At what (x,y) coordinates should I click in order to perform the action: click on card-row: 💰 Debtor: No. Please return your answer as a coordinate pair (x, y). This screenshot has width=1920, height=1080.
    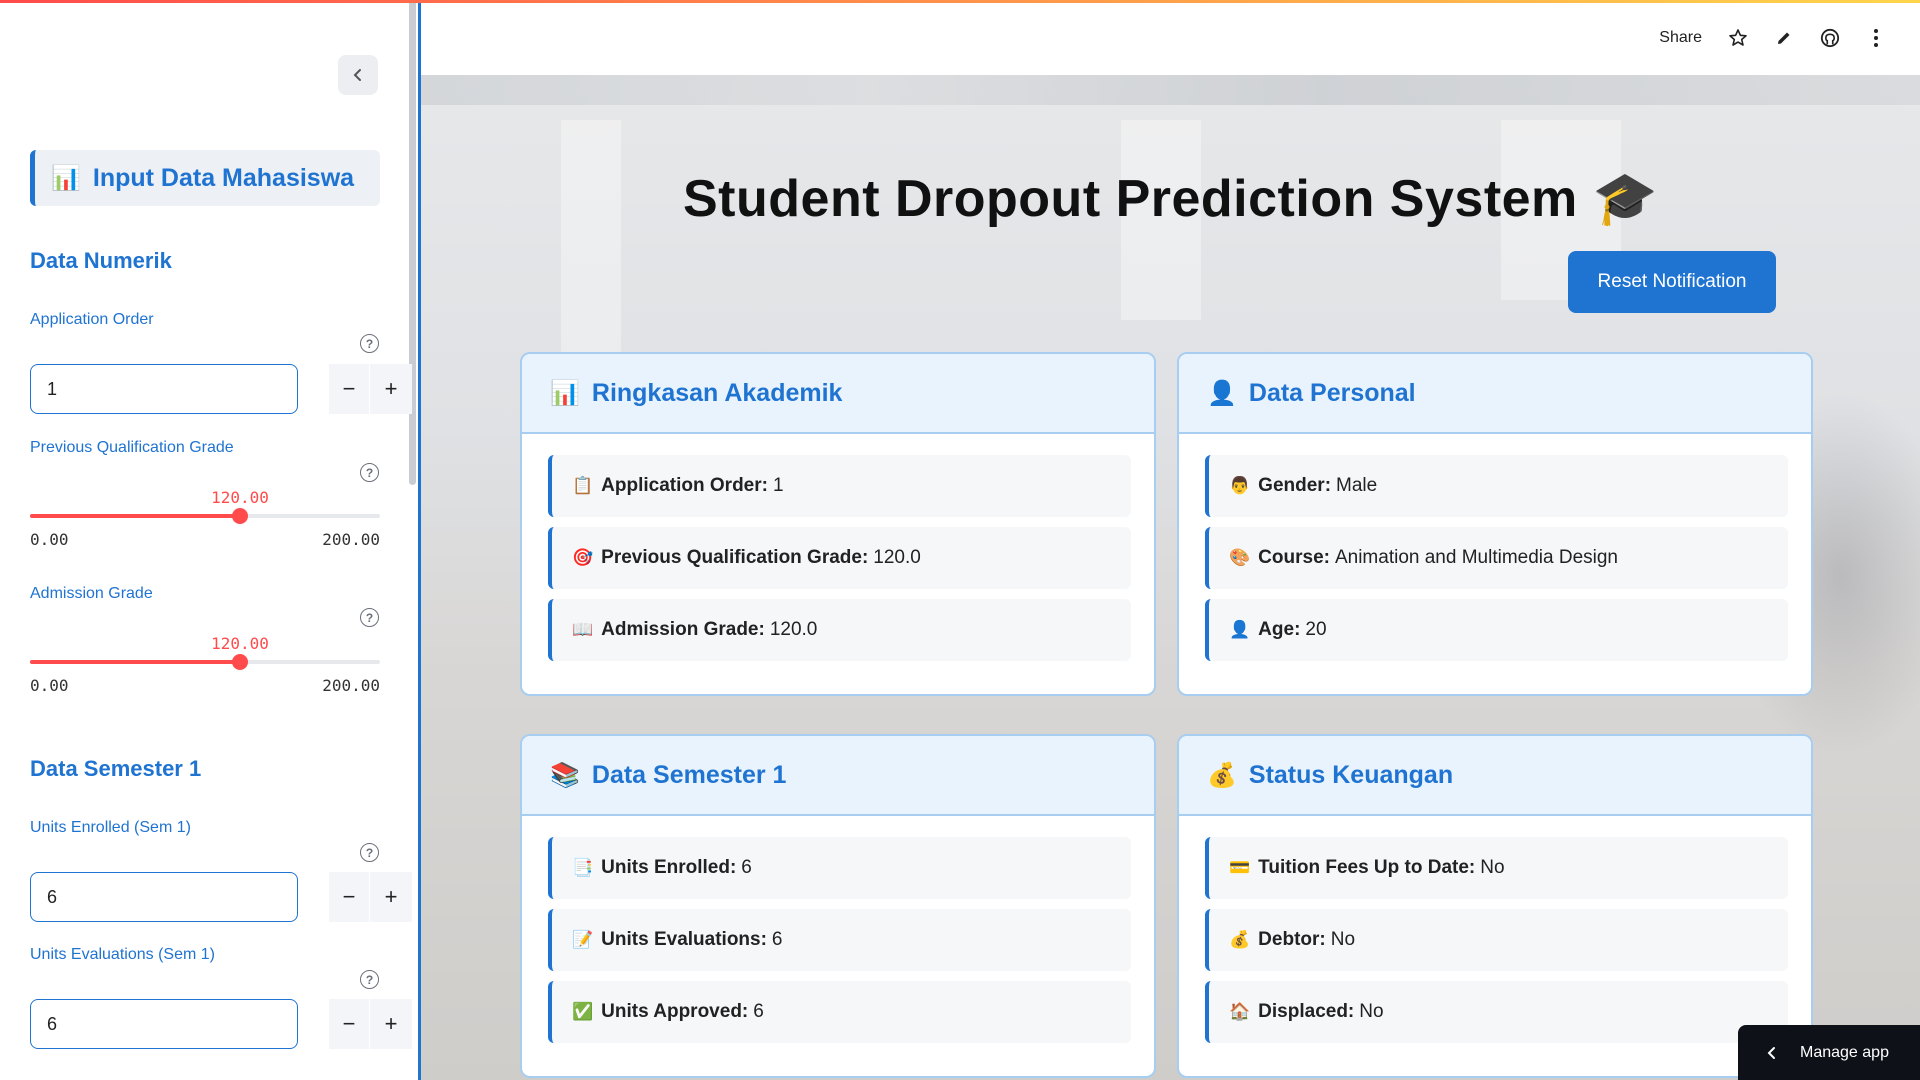
    Looking at the image, I should click on (1496, 940).